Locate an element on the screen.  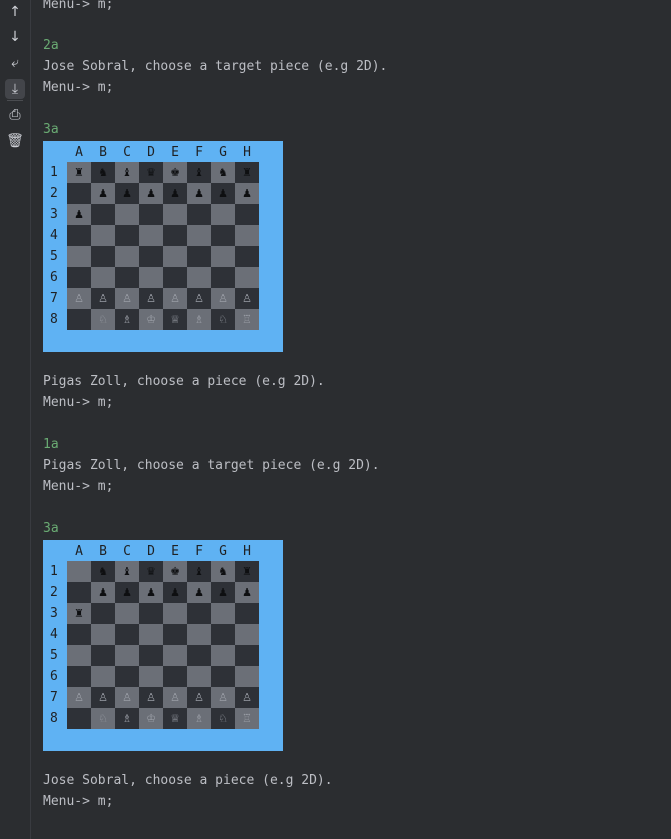
console-line: 3a is located at coordinates (51, 129).